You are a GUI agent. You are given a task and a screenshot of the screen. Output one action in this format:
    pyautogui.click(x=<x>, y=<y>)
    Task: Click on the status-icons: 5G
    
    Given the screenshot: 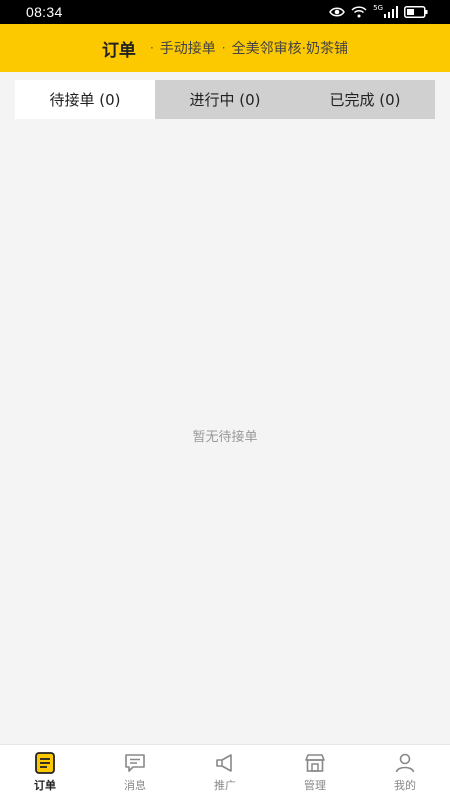 What is the action you would take?
    pyautogui.click(x=378, y=11)
    